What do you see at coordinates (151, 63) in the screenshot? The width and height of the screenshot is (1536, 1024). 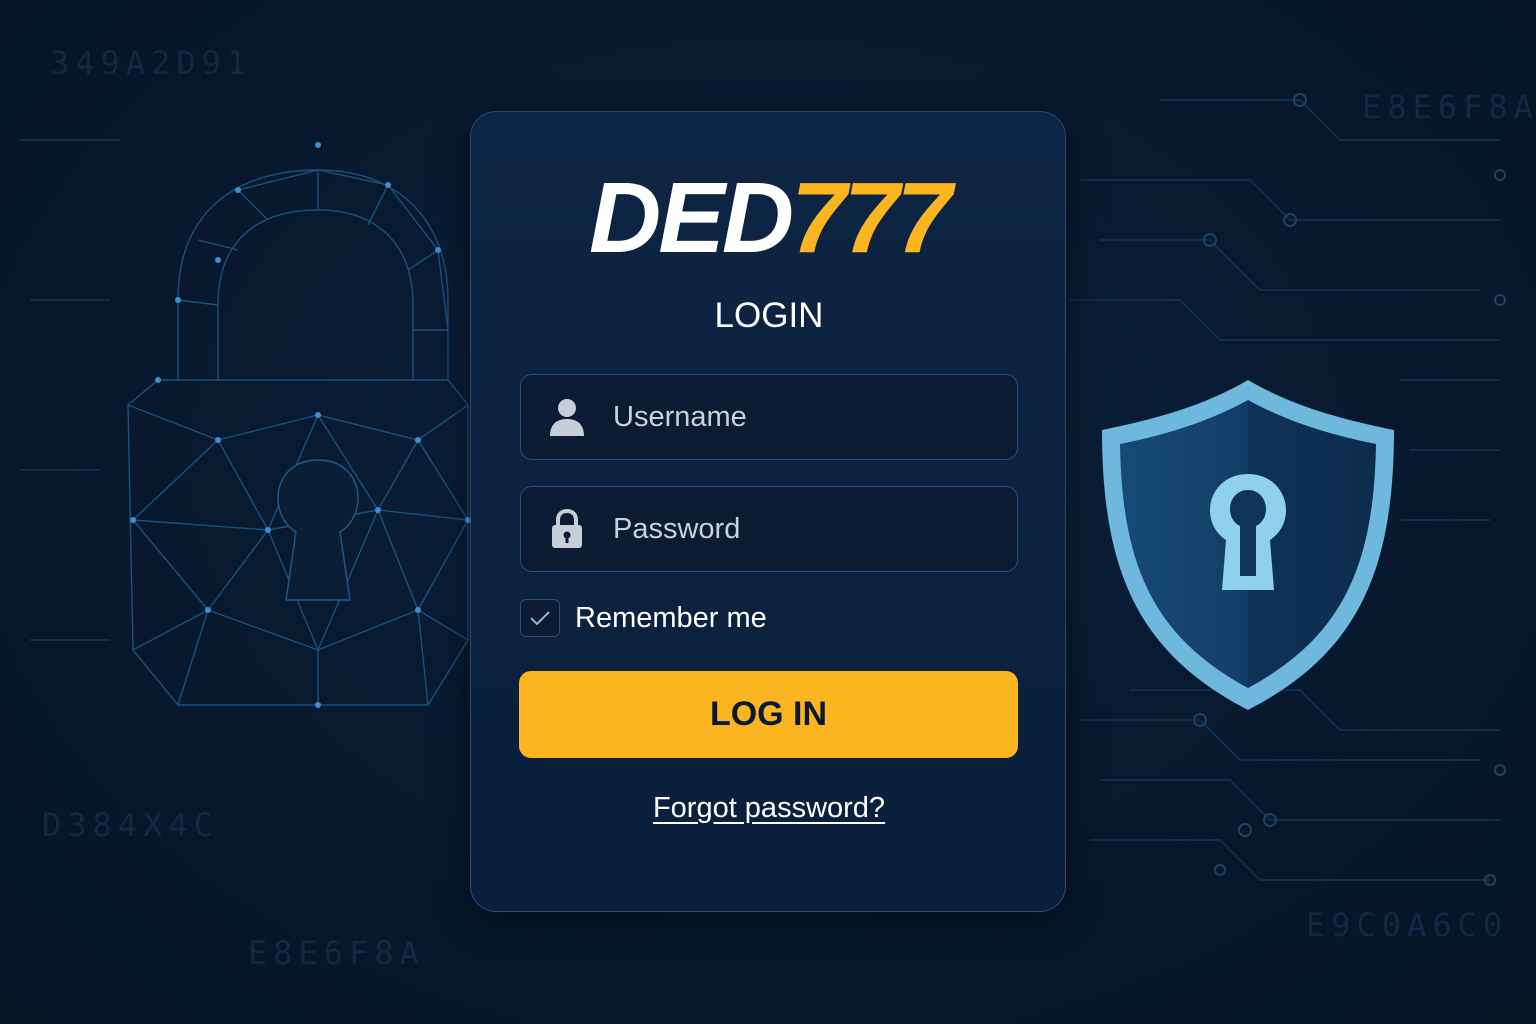 I see `background-code: 349A2D91` at bounding box center [151, 63].